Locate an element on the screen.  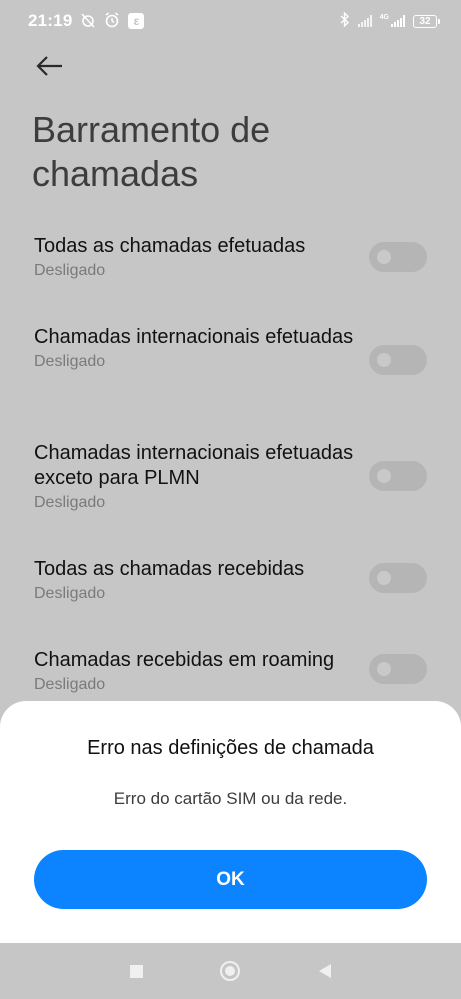
bluetooth-icon is located at coordinates (345, 20).